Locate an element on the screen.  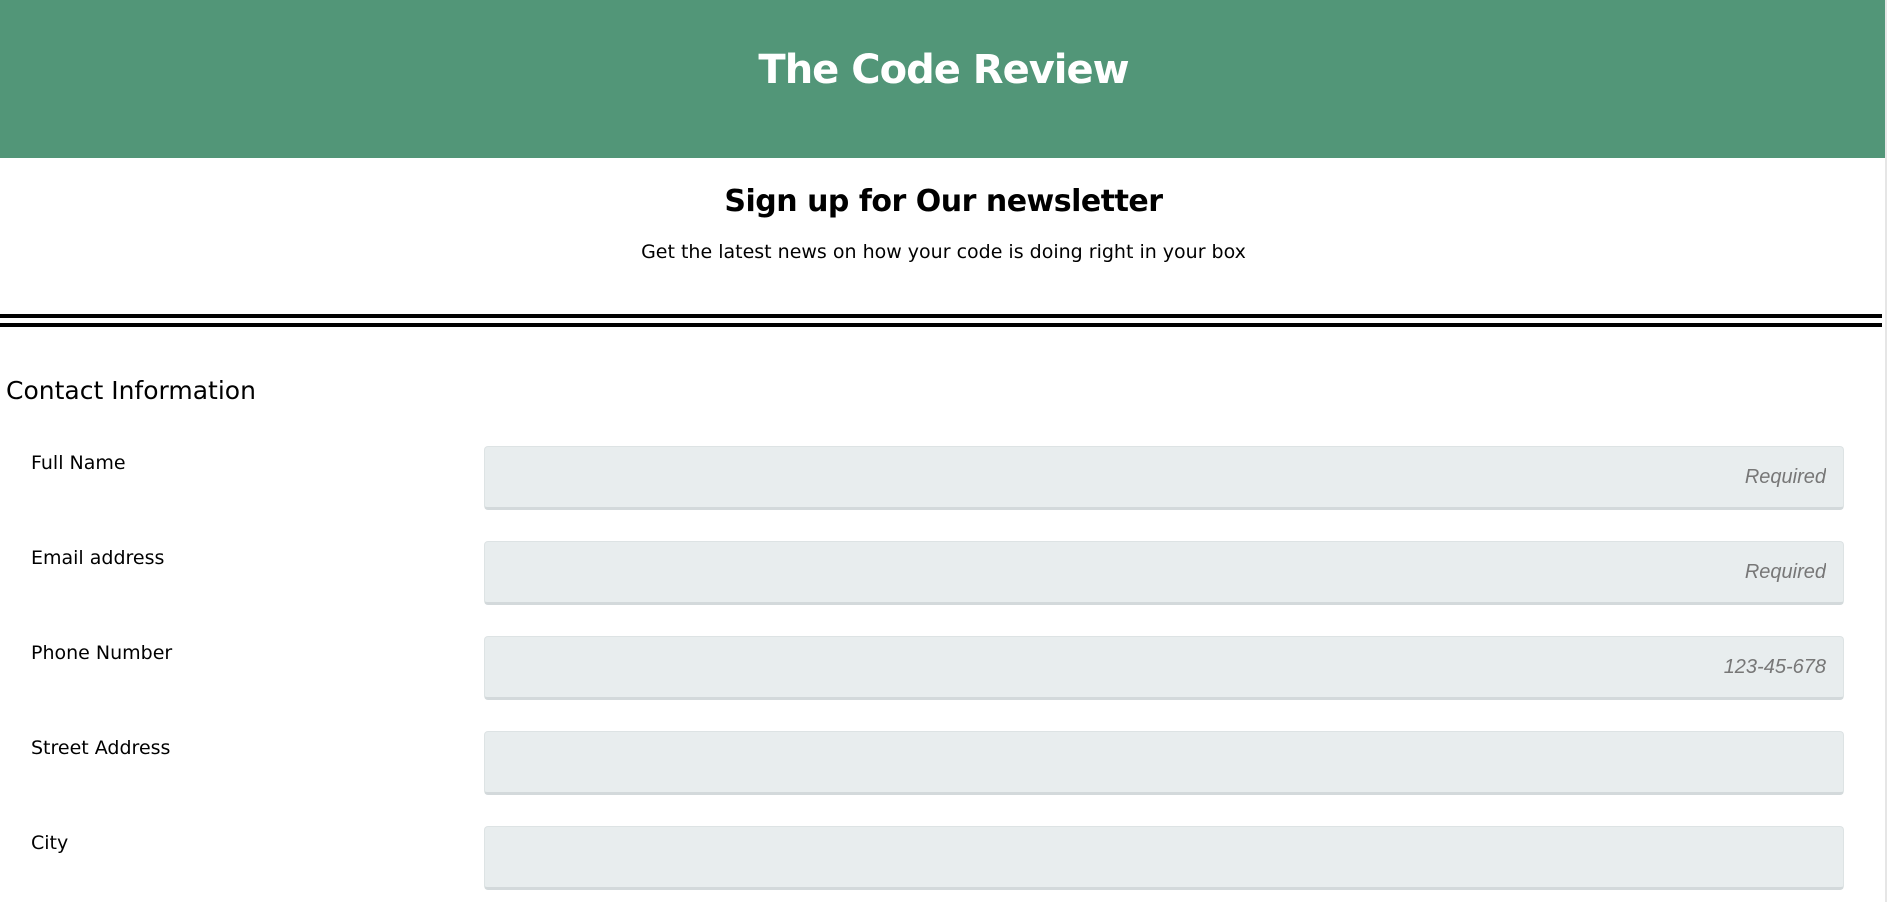
newsletter-heading: Sign up for Our newsletter is located at coordinates (943, 201).